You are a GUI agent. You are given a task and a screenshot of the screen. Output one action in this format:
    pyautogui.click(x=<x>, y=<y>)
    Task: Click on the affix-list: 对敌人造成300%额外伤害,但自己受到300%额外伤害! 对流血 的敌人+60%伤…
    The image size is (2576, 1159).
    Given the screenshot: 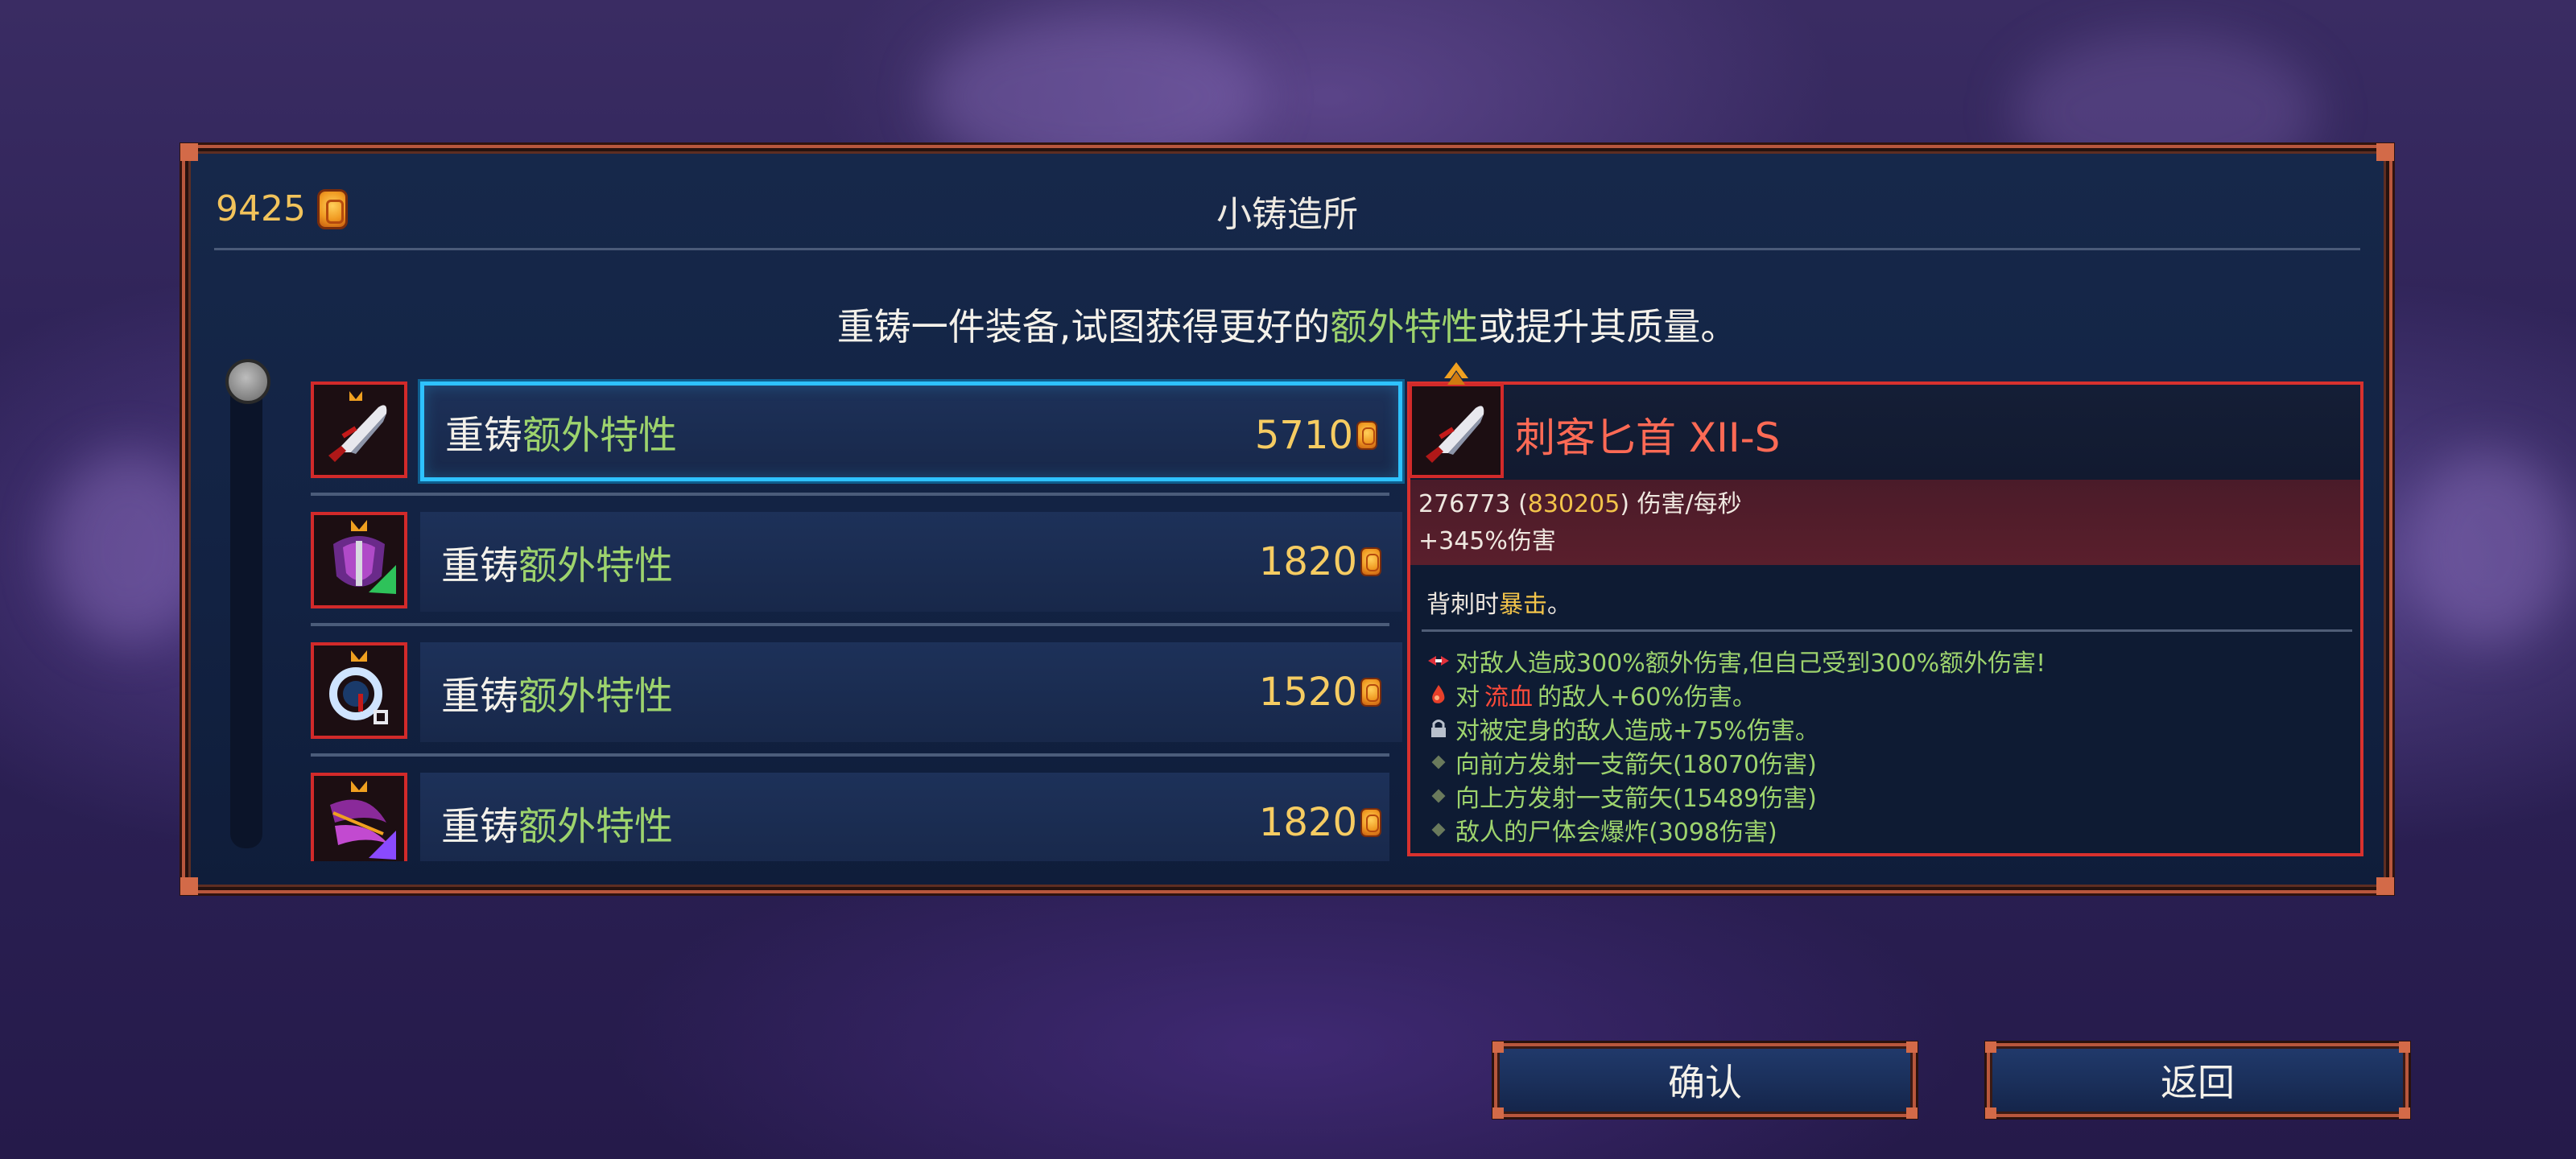 What is the action you would take?
    pyautogui.click(x=1736, y=745)
    